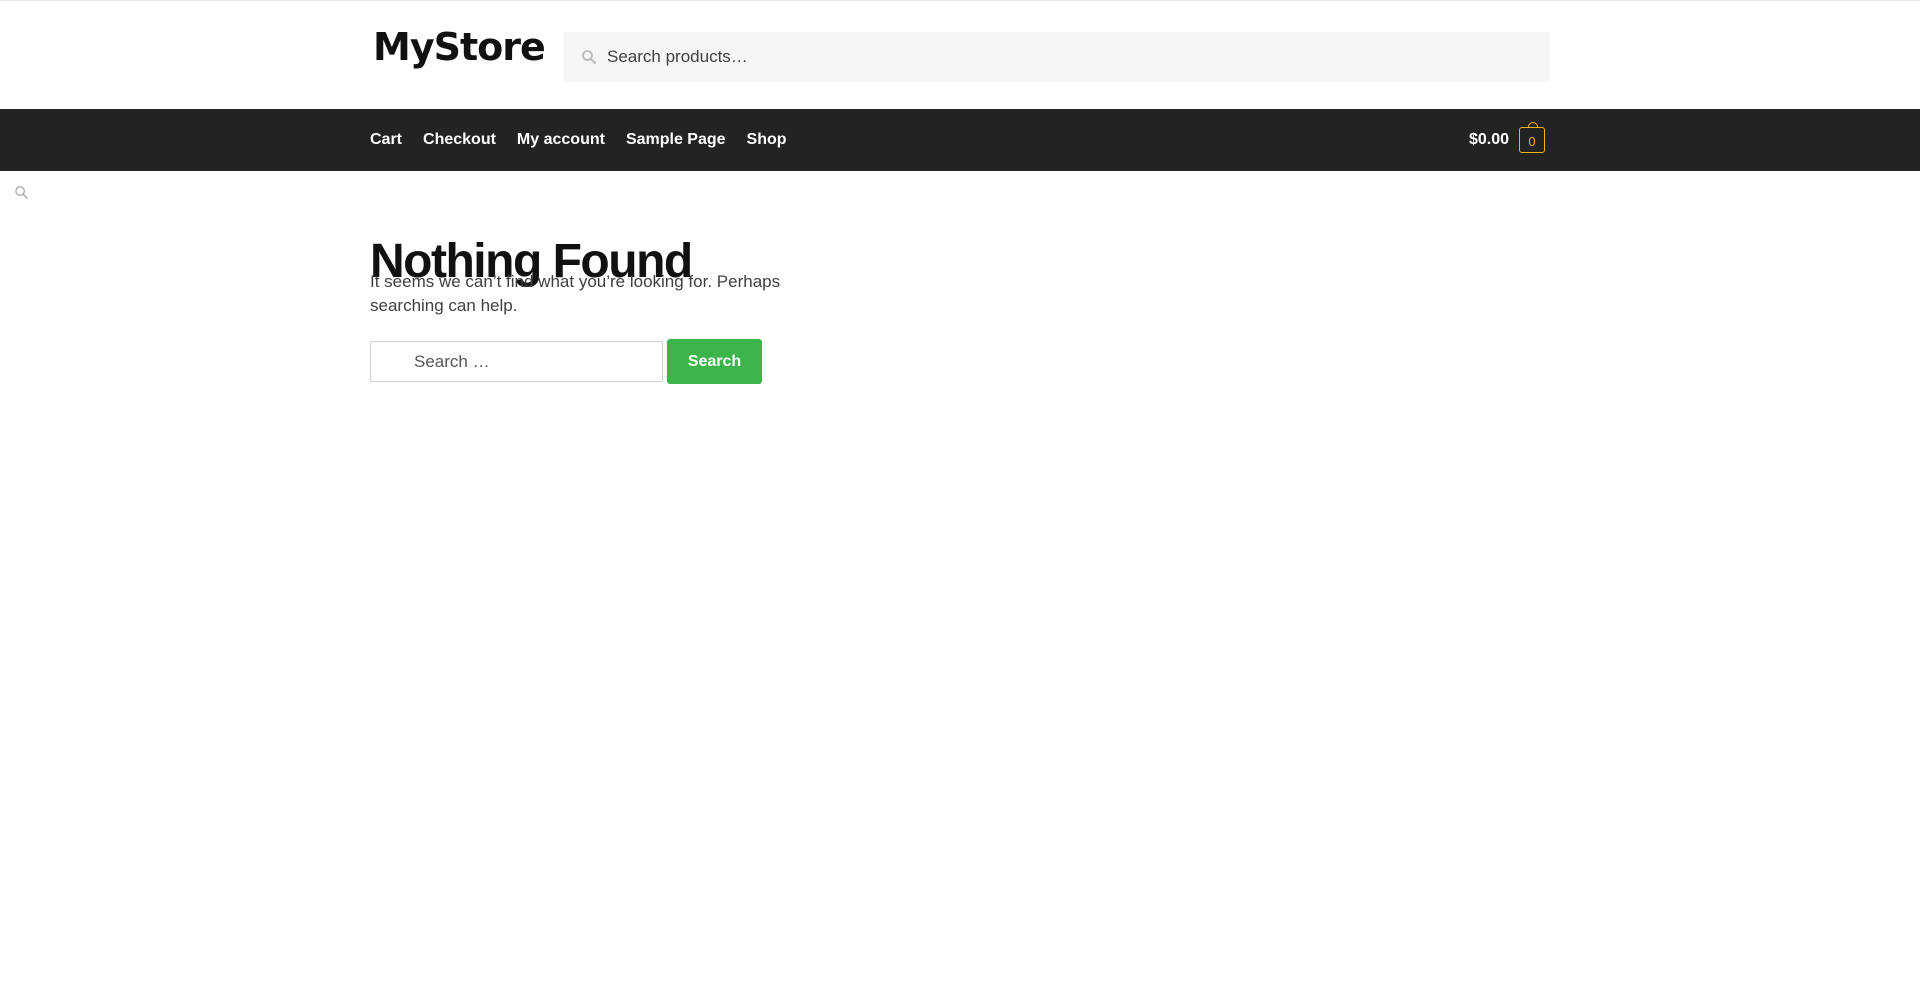 This screenshot has height=993, width=1920. I want to click on header-cart: $0.00 0, so click(1507, 138).